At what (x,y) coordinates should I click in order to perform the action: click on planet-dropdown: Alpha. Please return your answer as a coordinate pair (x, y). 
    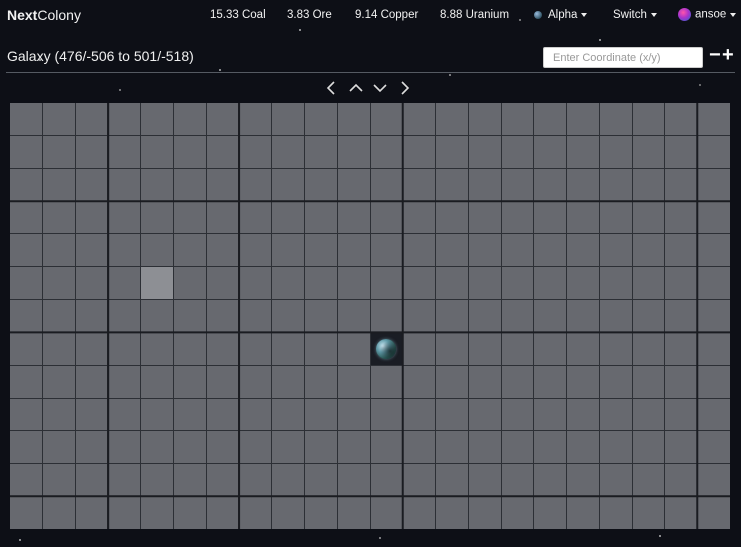
    Looking at the image, I should click on (561, 15).